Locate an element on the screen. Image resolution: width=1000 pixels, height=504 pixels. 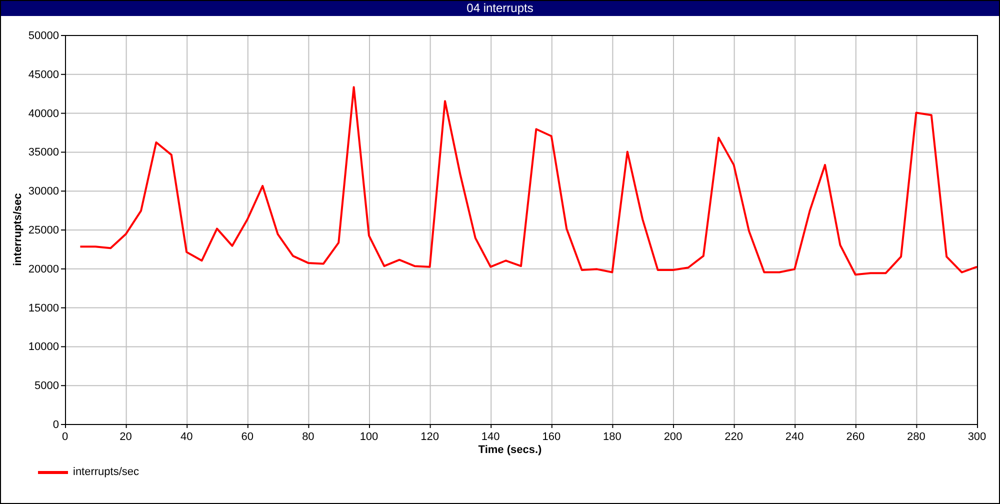
x-tick-label: 240 is located at coordinates (794, 437).